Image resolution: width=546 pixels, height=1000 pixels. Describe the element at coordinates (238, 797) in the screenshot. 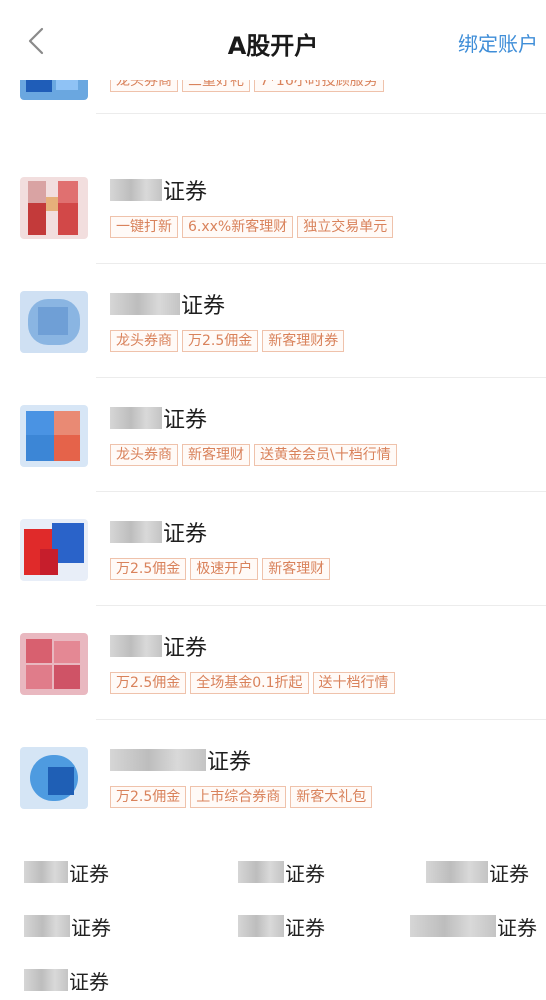

I see `tag: 上市综合券商` at that location.